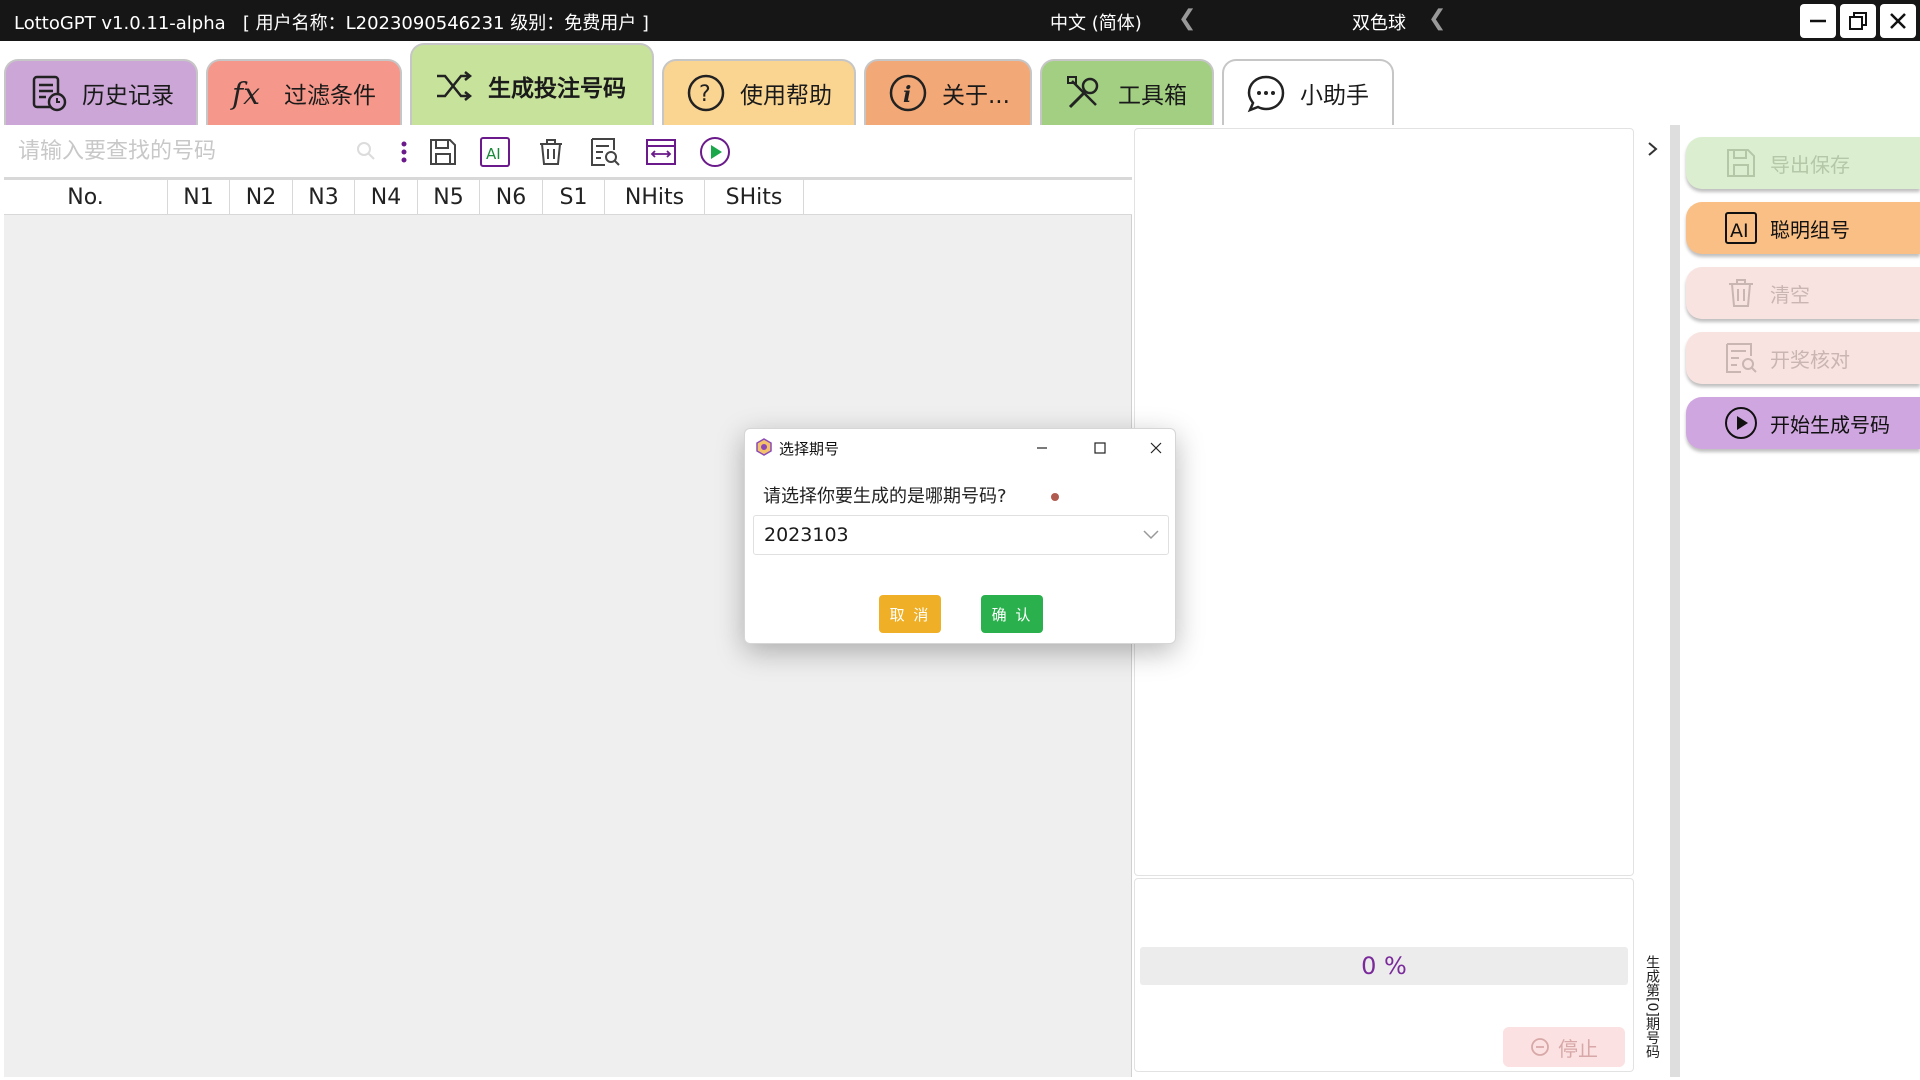  Describe the element at coordinates (806, 535) in the screenshot. I see `period-select-value: 2023103` at that location.